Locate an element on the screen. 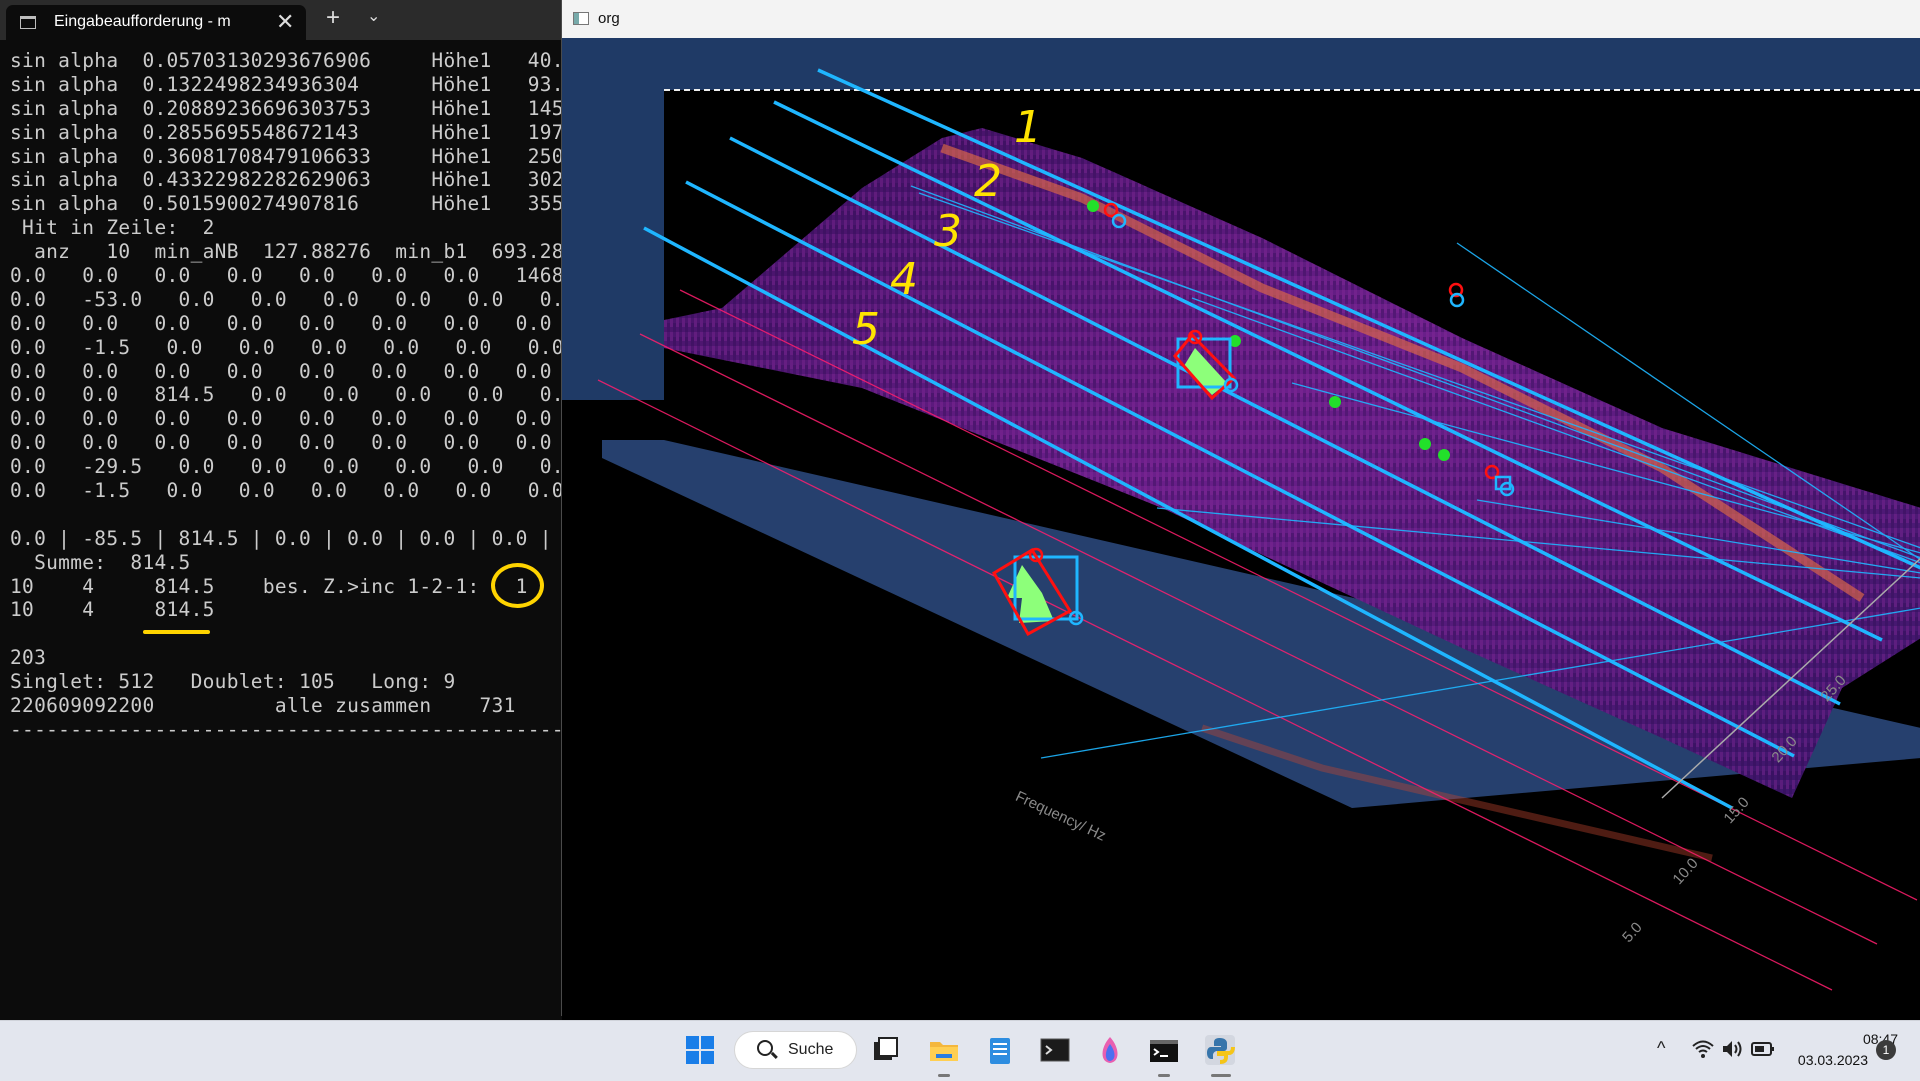  terminal-tab: Eingabeaufforderung - m ✕ is located at coordinates (156, 22).